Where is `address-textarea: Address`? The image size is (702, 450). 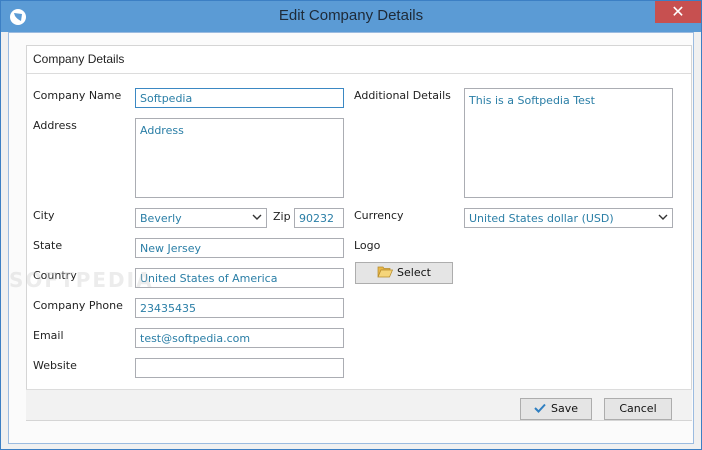 address-textarea: Address is located at coordinates (239, 158).